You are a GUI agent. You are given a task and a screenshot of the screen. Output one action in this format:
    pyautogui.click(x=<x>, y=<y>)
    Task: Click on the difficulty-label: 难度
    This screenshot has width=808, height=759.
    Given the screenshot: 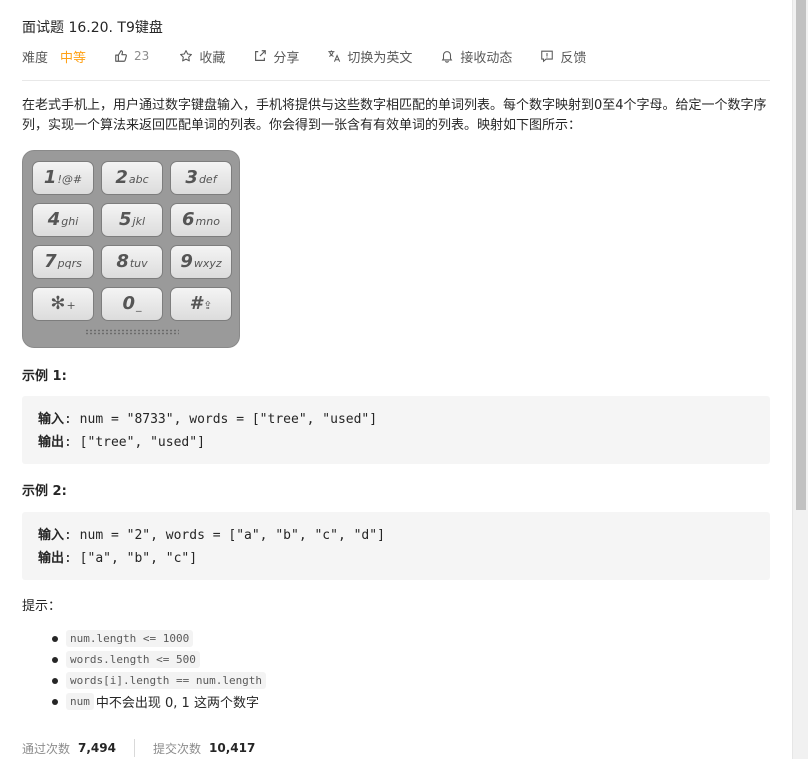 What is the action you would take?
    pyautogui.click(x=35, y=58)
    